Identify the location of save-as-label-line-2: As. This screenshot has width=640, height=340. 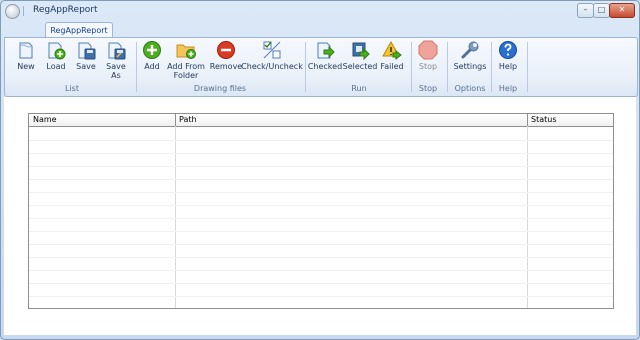
(116, 75).